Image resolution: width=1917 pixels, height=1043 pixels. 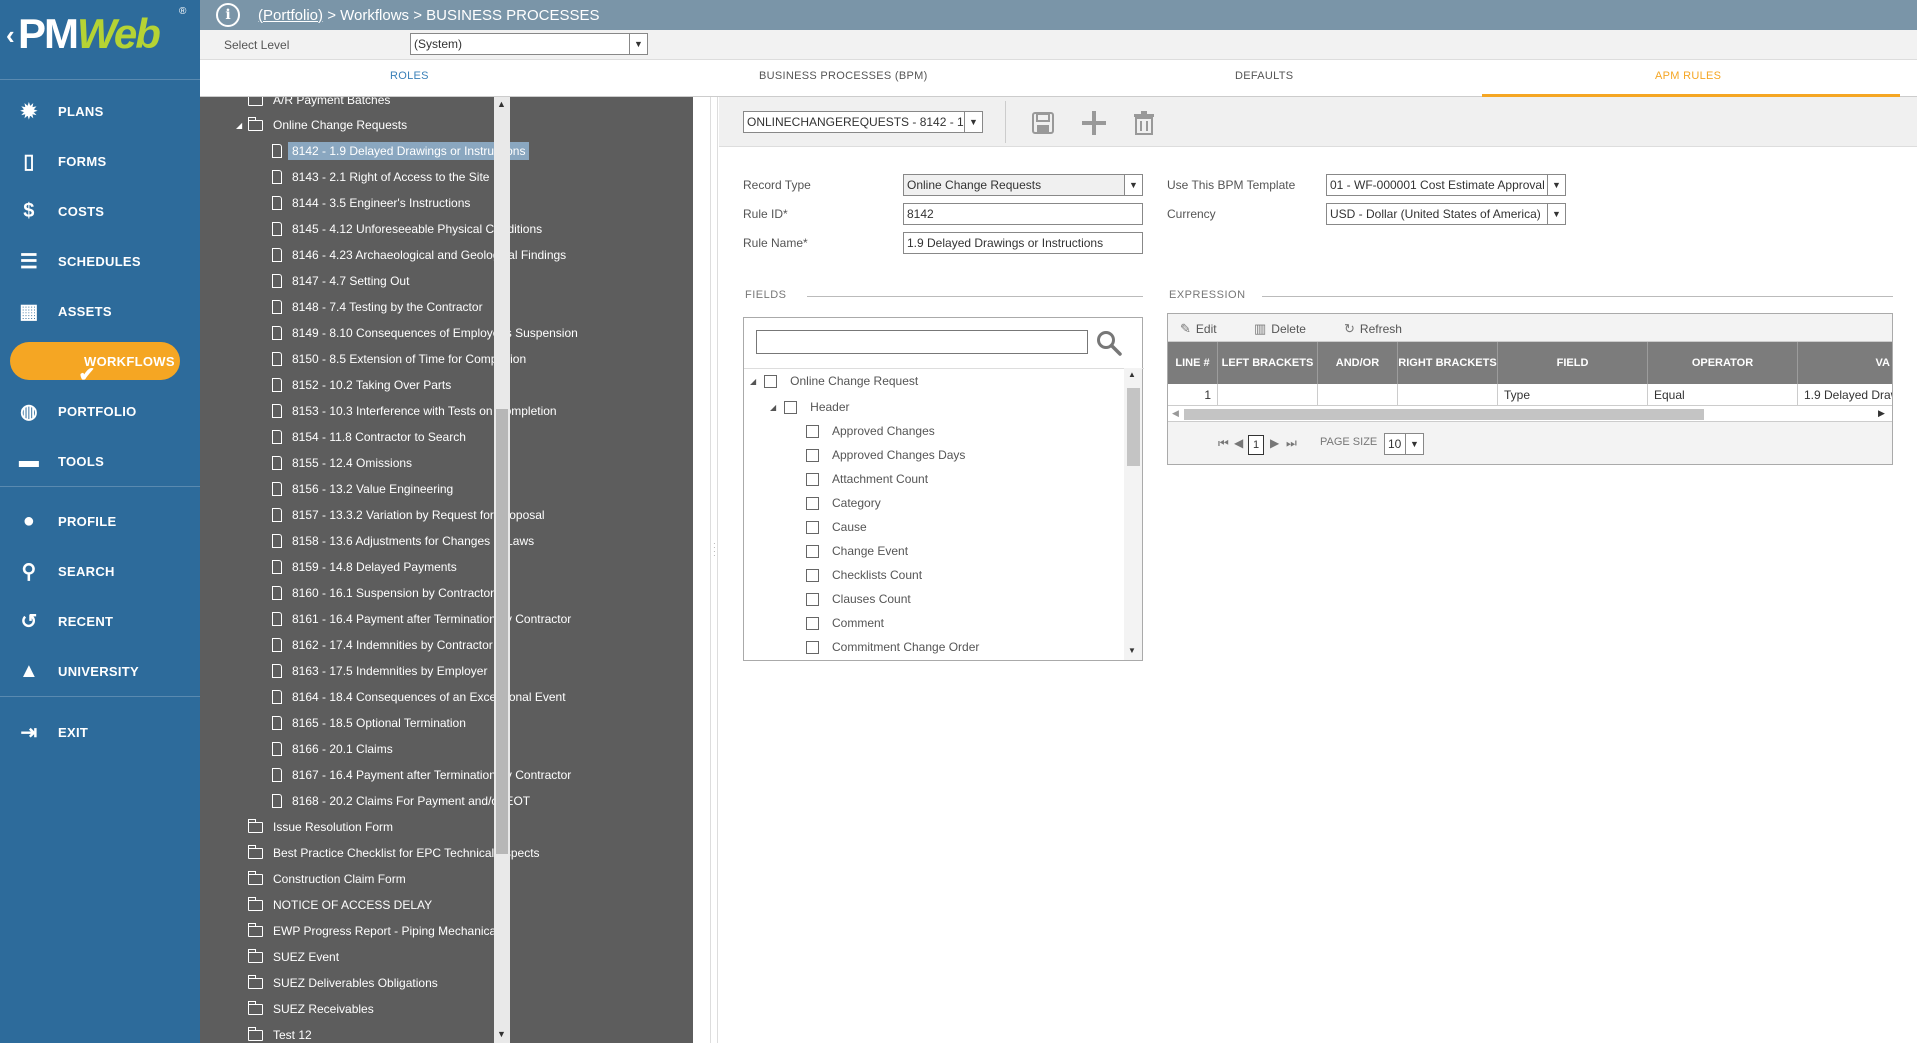 What do you see at coordinates (311, 1009) in the screenshot?
I see `tree-folder: SUEZ Receivables` at bounding box center [311, 1009].